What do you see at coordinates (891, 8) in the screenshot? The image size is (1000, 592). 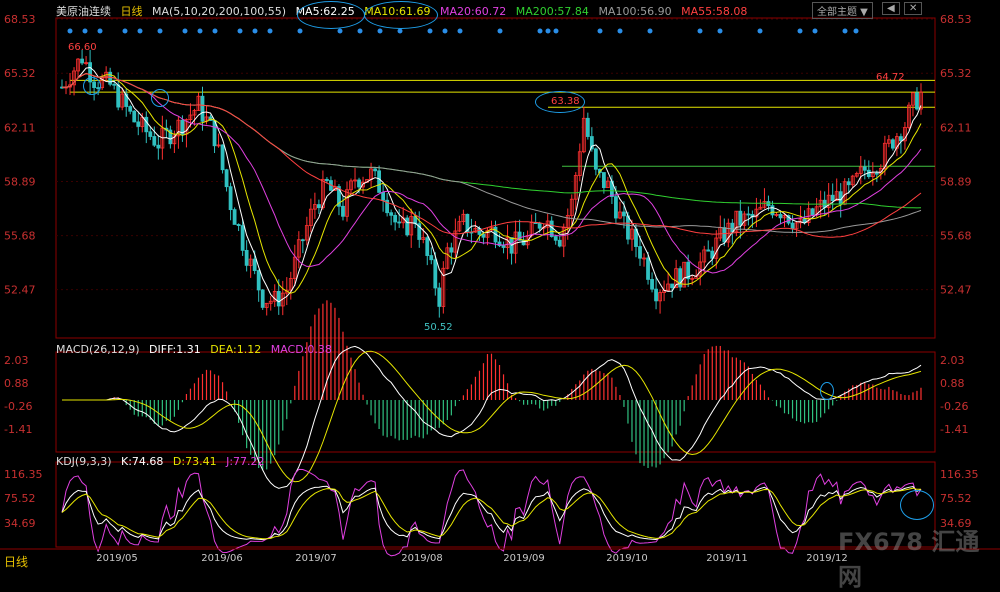 I see `prev-button: ◀` at bounding box center [891, 8].